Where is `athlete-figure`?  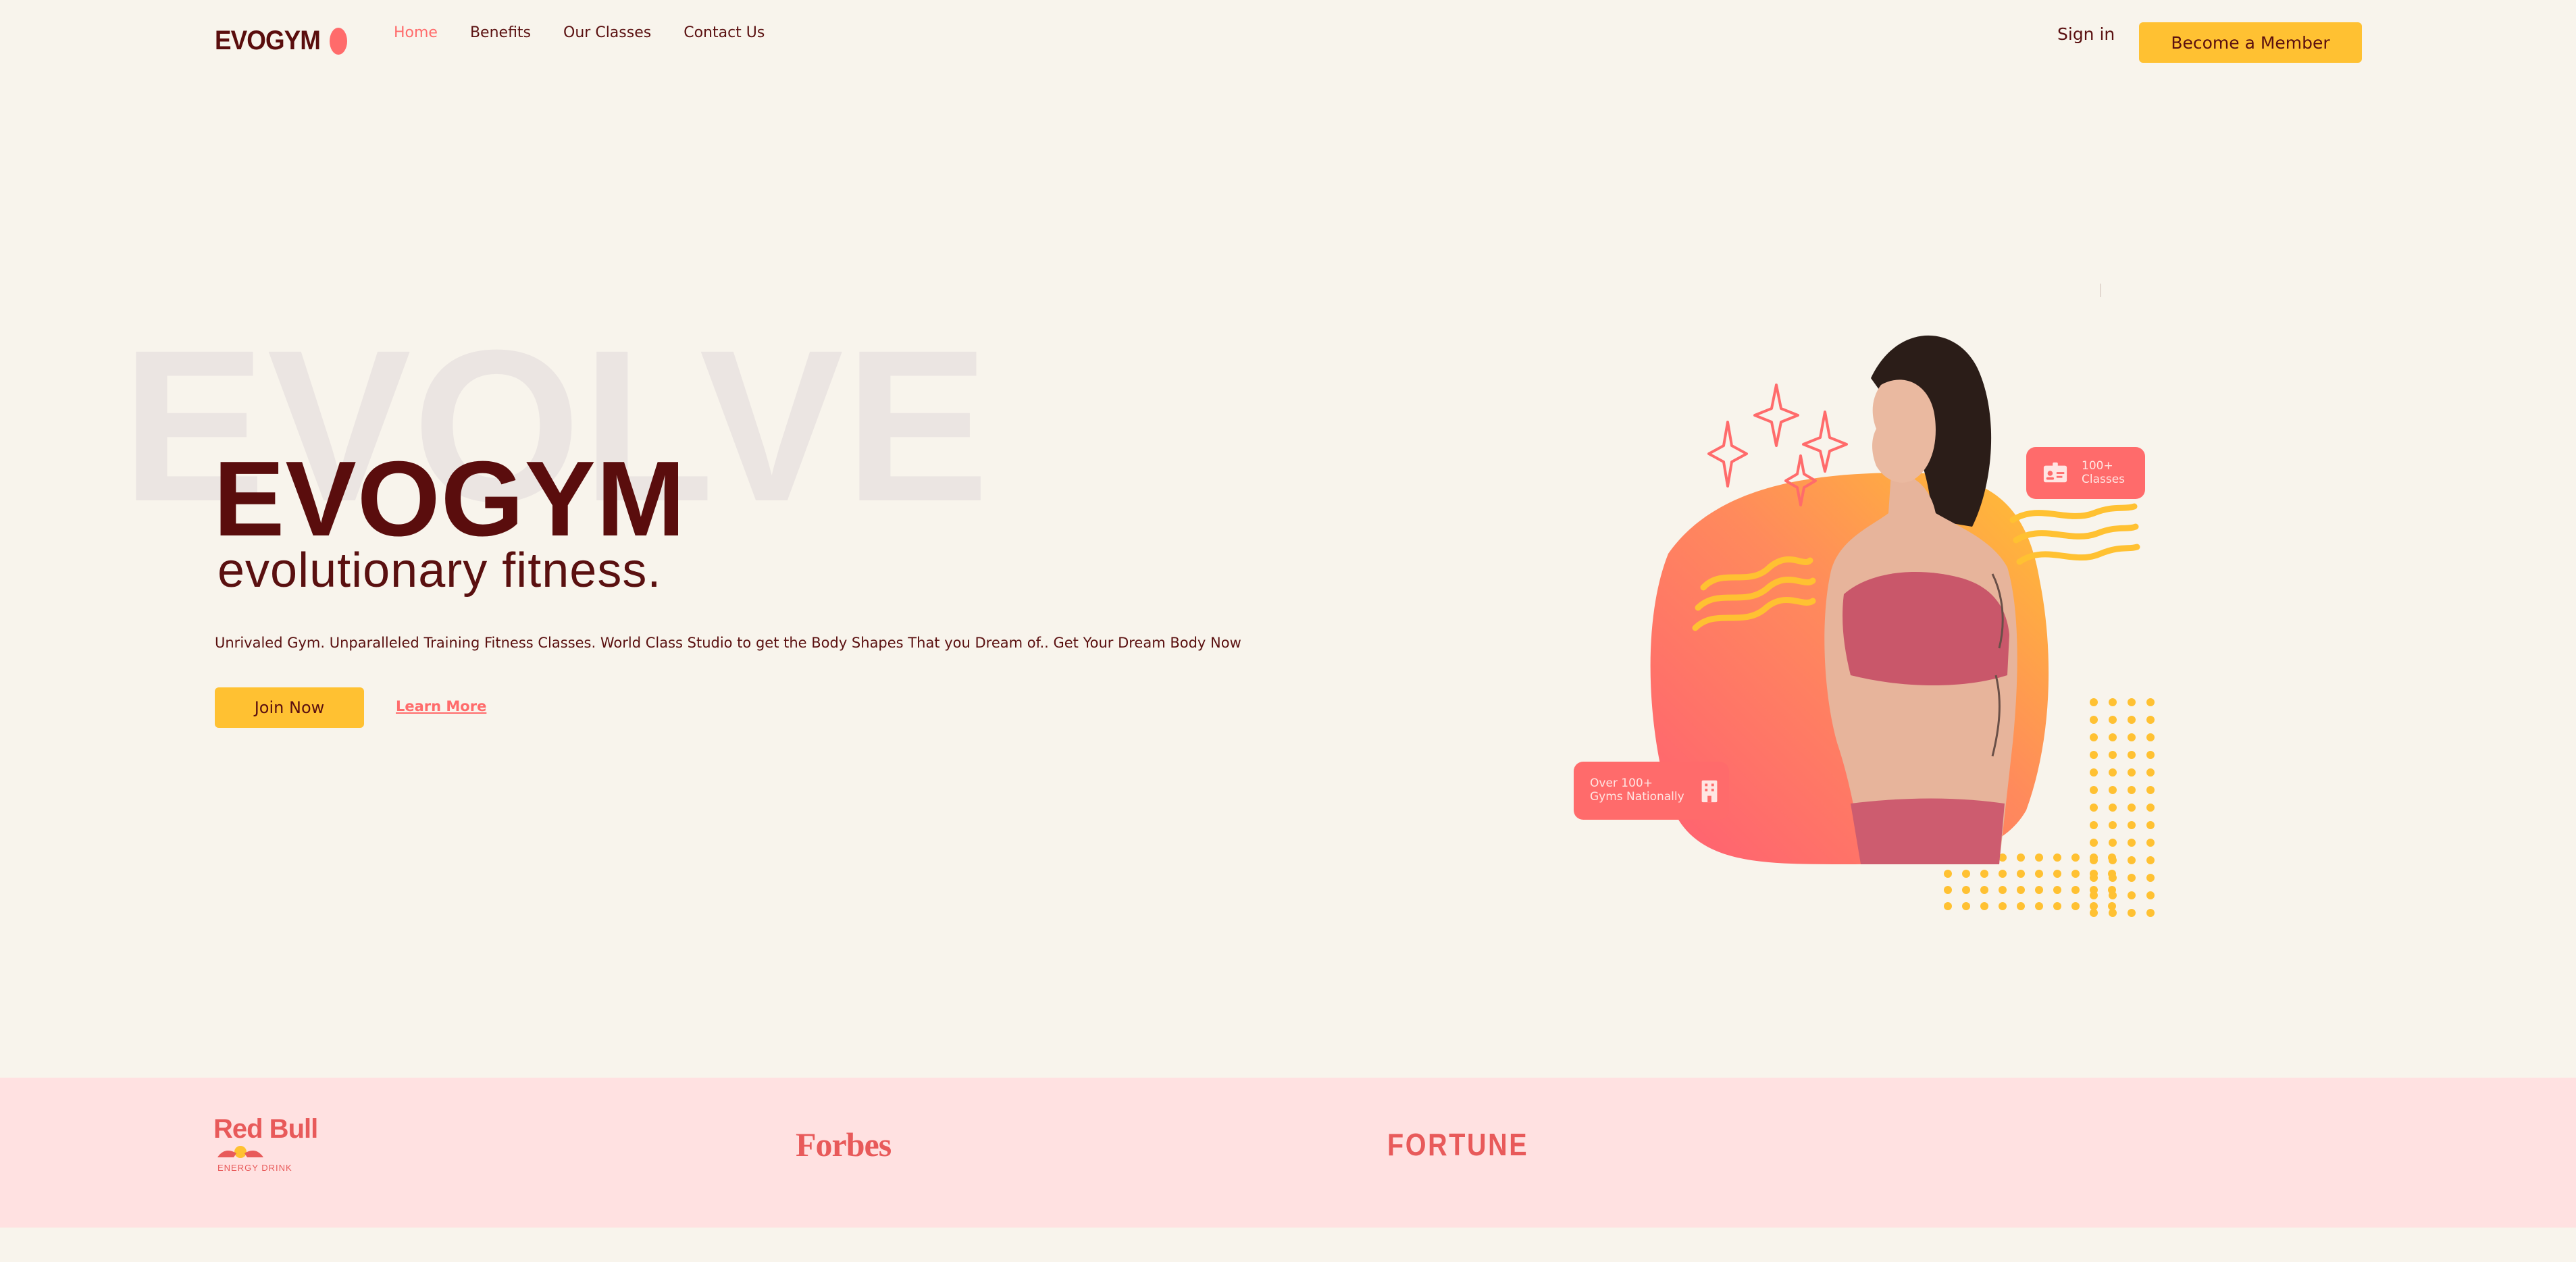 athlete-figure is located at coordinates (1921, 600).